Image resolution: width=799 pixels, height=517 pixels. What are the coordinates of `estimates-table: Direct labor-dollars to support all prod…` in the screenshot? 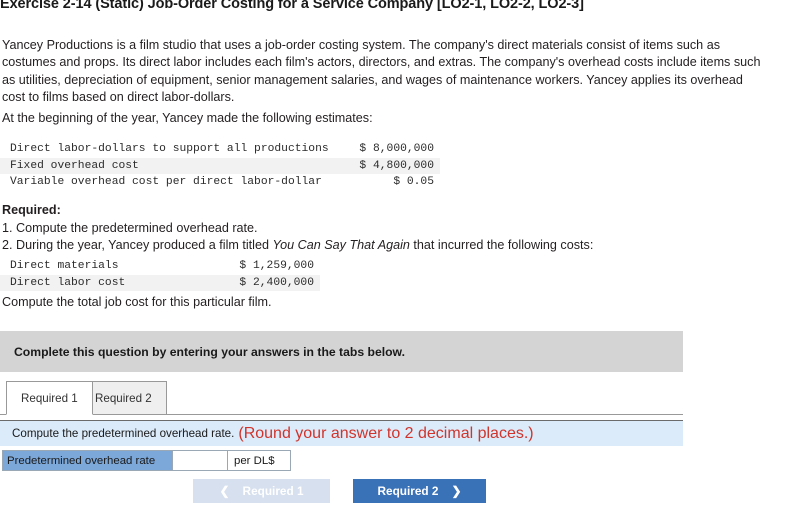 It's located at (220, 166).